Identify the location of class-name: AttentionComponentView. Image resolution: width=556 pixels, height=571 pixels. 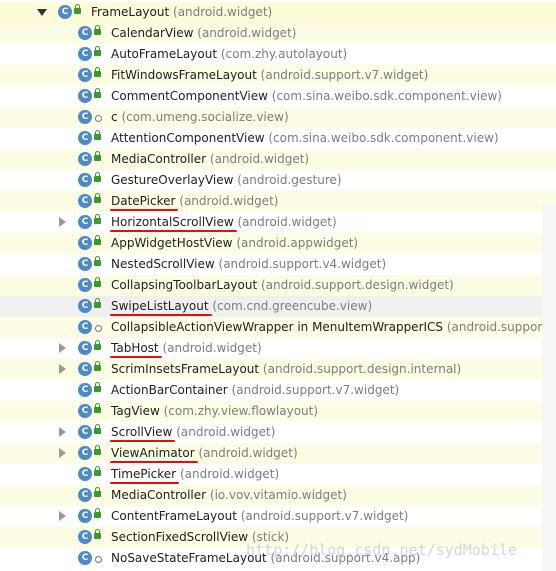
(188, 138).